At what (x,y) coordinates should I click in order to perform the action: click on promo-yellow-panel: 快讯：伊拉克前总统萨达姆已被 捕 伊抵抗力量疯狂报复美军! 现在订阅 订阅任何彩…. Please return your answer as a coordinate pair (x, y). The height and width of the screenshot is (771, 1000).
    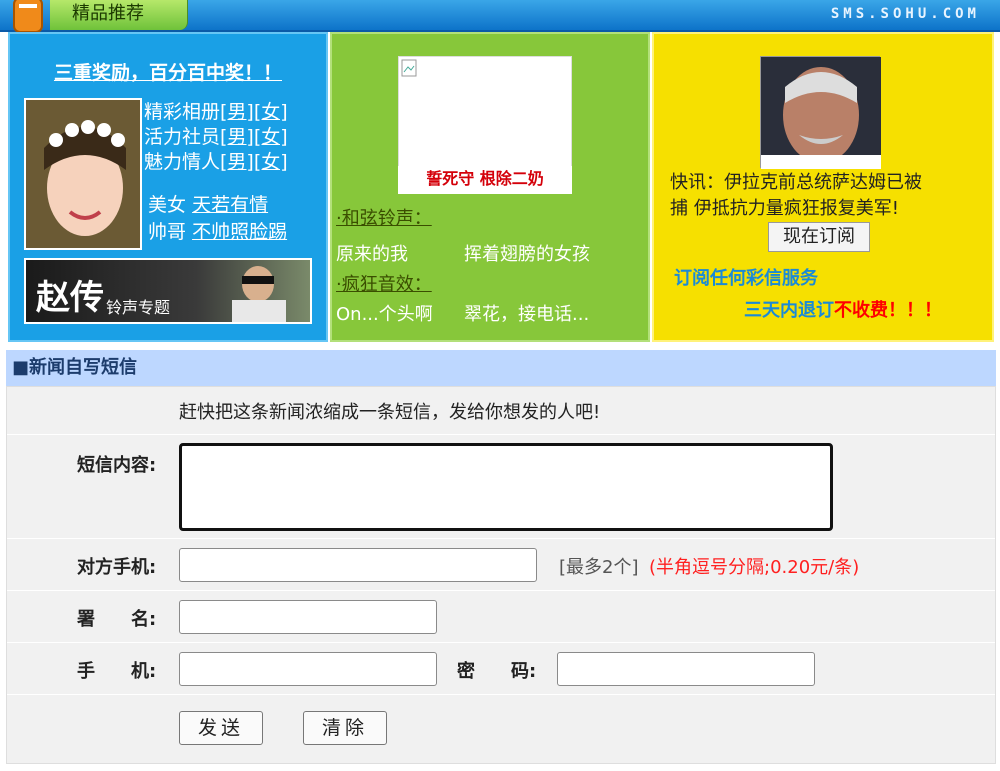
    Looking at the image, I should click on (823, 187).